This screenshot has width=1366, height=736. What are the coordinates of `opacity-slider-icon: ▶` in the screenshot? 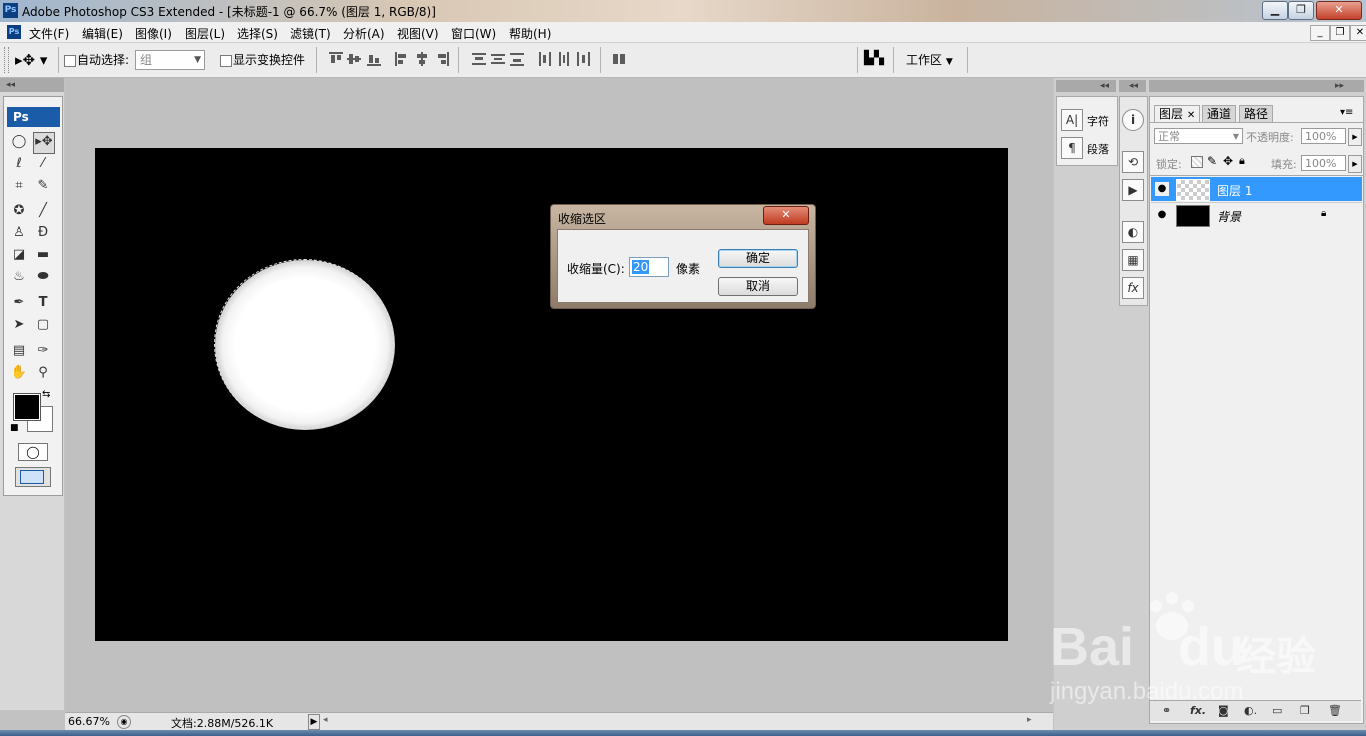 It's located at (1355, 137).